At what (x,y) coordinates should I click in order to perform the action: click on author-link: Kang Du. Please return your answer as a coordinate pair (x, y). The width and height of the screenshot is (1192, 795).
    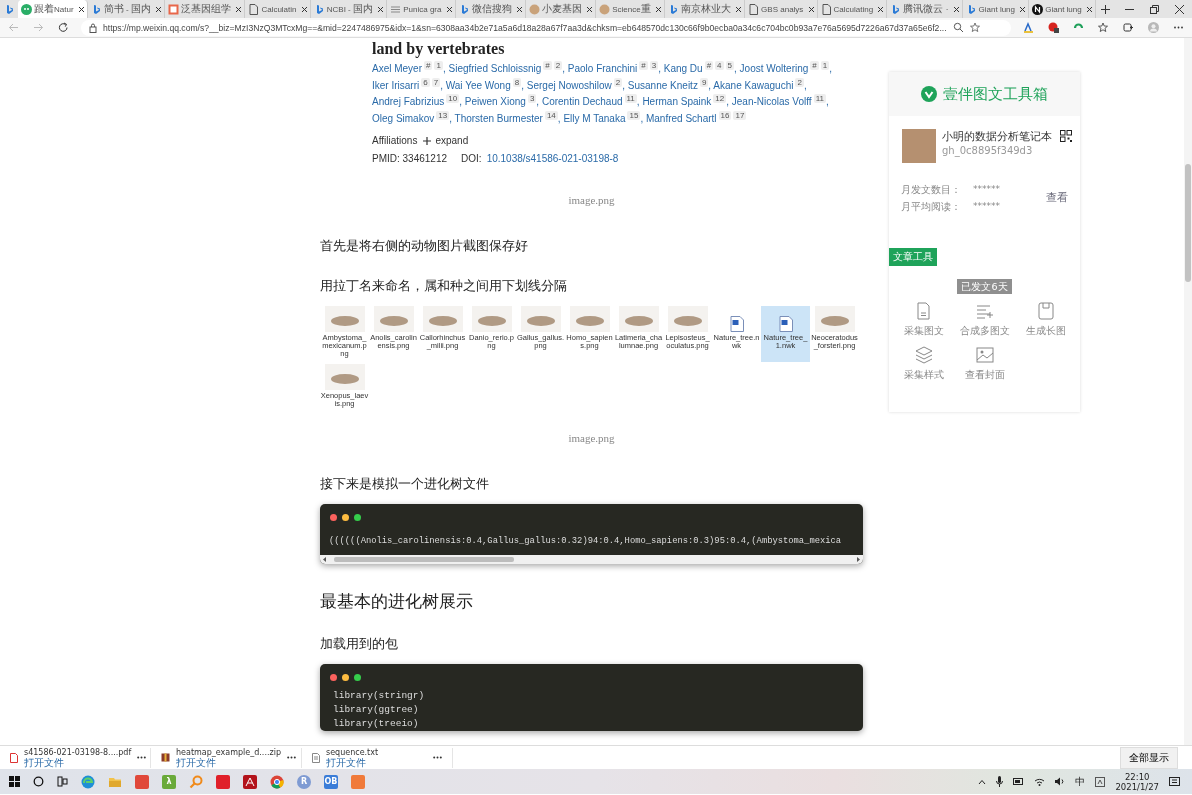
    Looking at the image, I should click on (683, 68).